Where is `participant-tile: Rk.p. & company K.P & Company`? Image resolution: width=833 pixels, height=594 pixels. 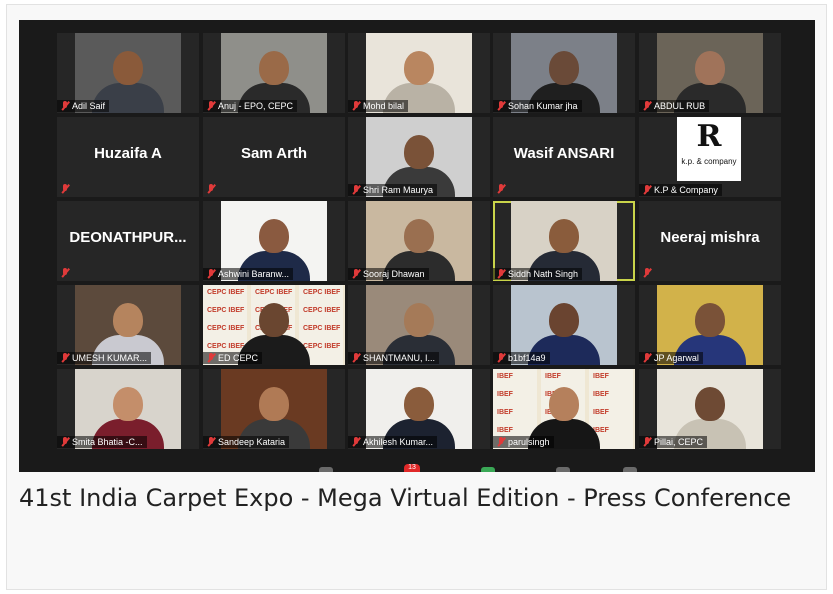
participant-tile: Rk.p. & company K.P & Company is located at coordinates (710, 157).